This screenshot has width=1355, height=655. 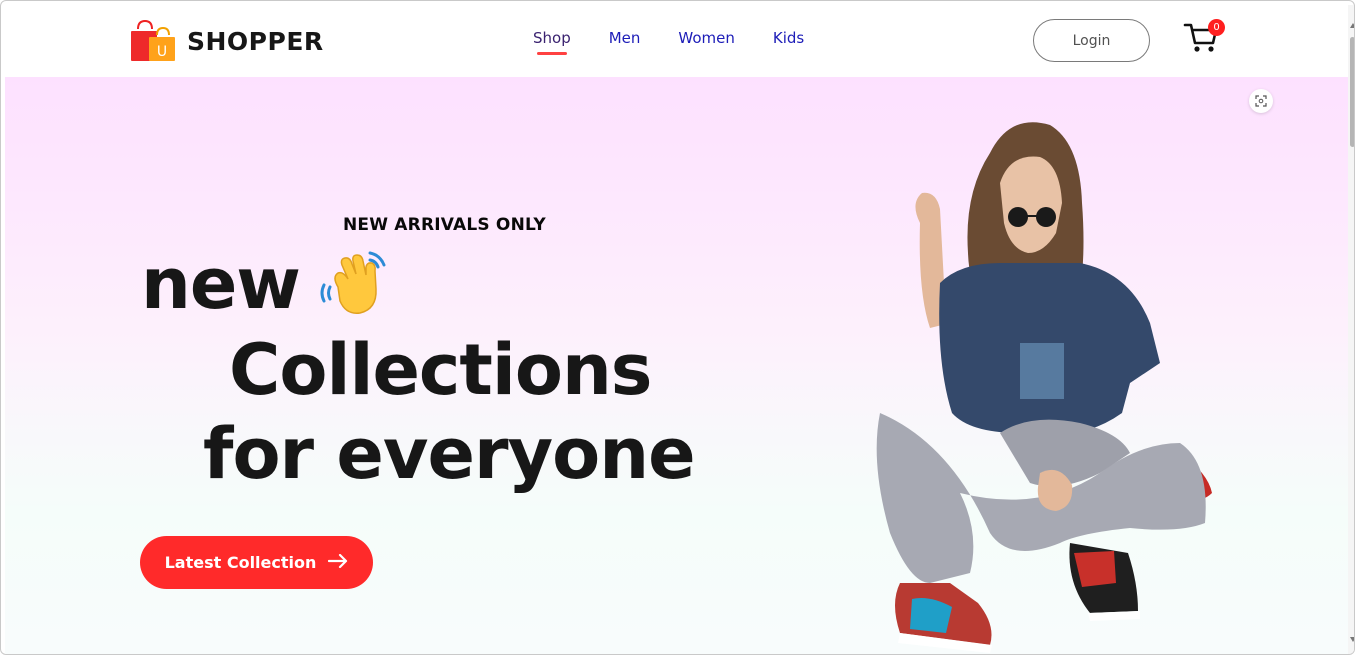 What do you see at coordinates (1352, 25) in the screenshot?
I see `scroll-up-arrow-icon` at bounding box center [1352, 25].